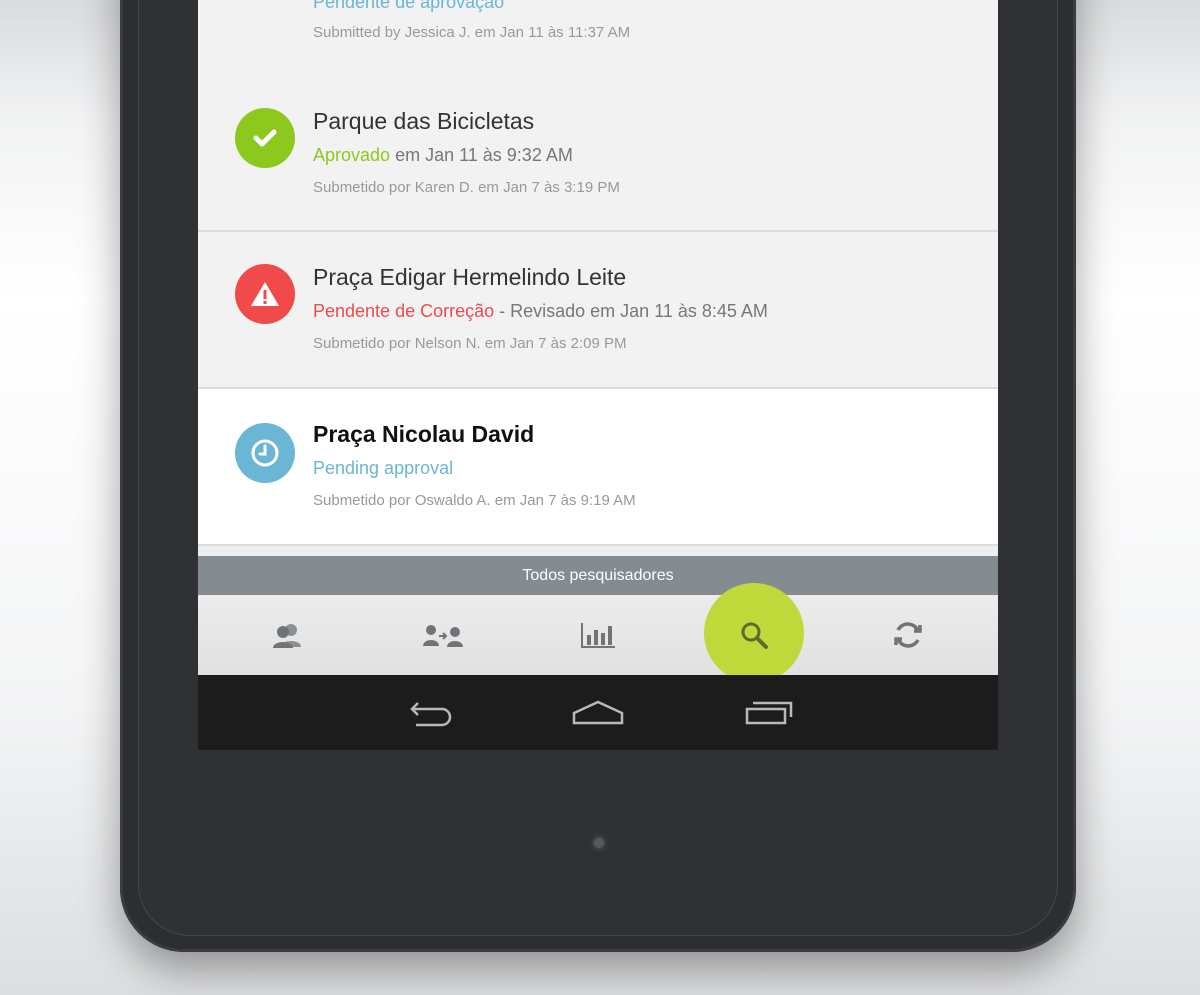 Image resolution: width=1200 pixels, height=995 pixels. I want to click on item-title: Parque das Bicicletas, so click(424, 121).